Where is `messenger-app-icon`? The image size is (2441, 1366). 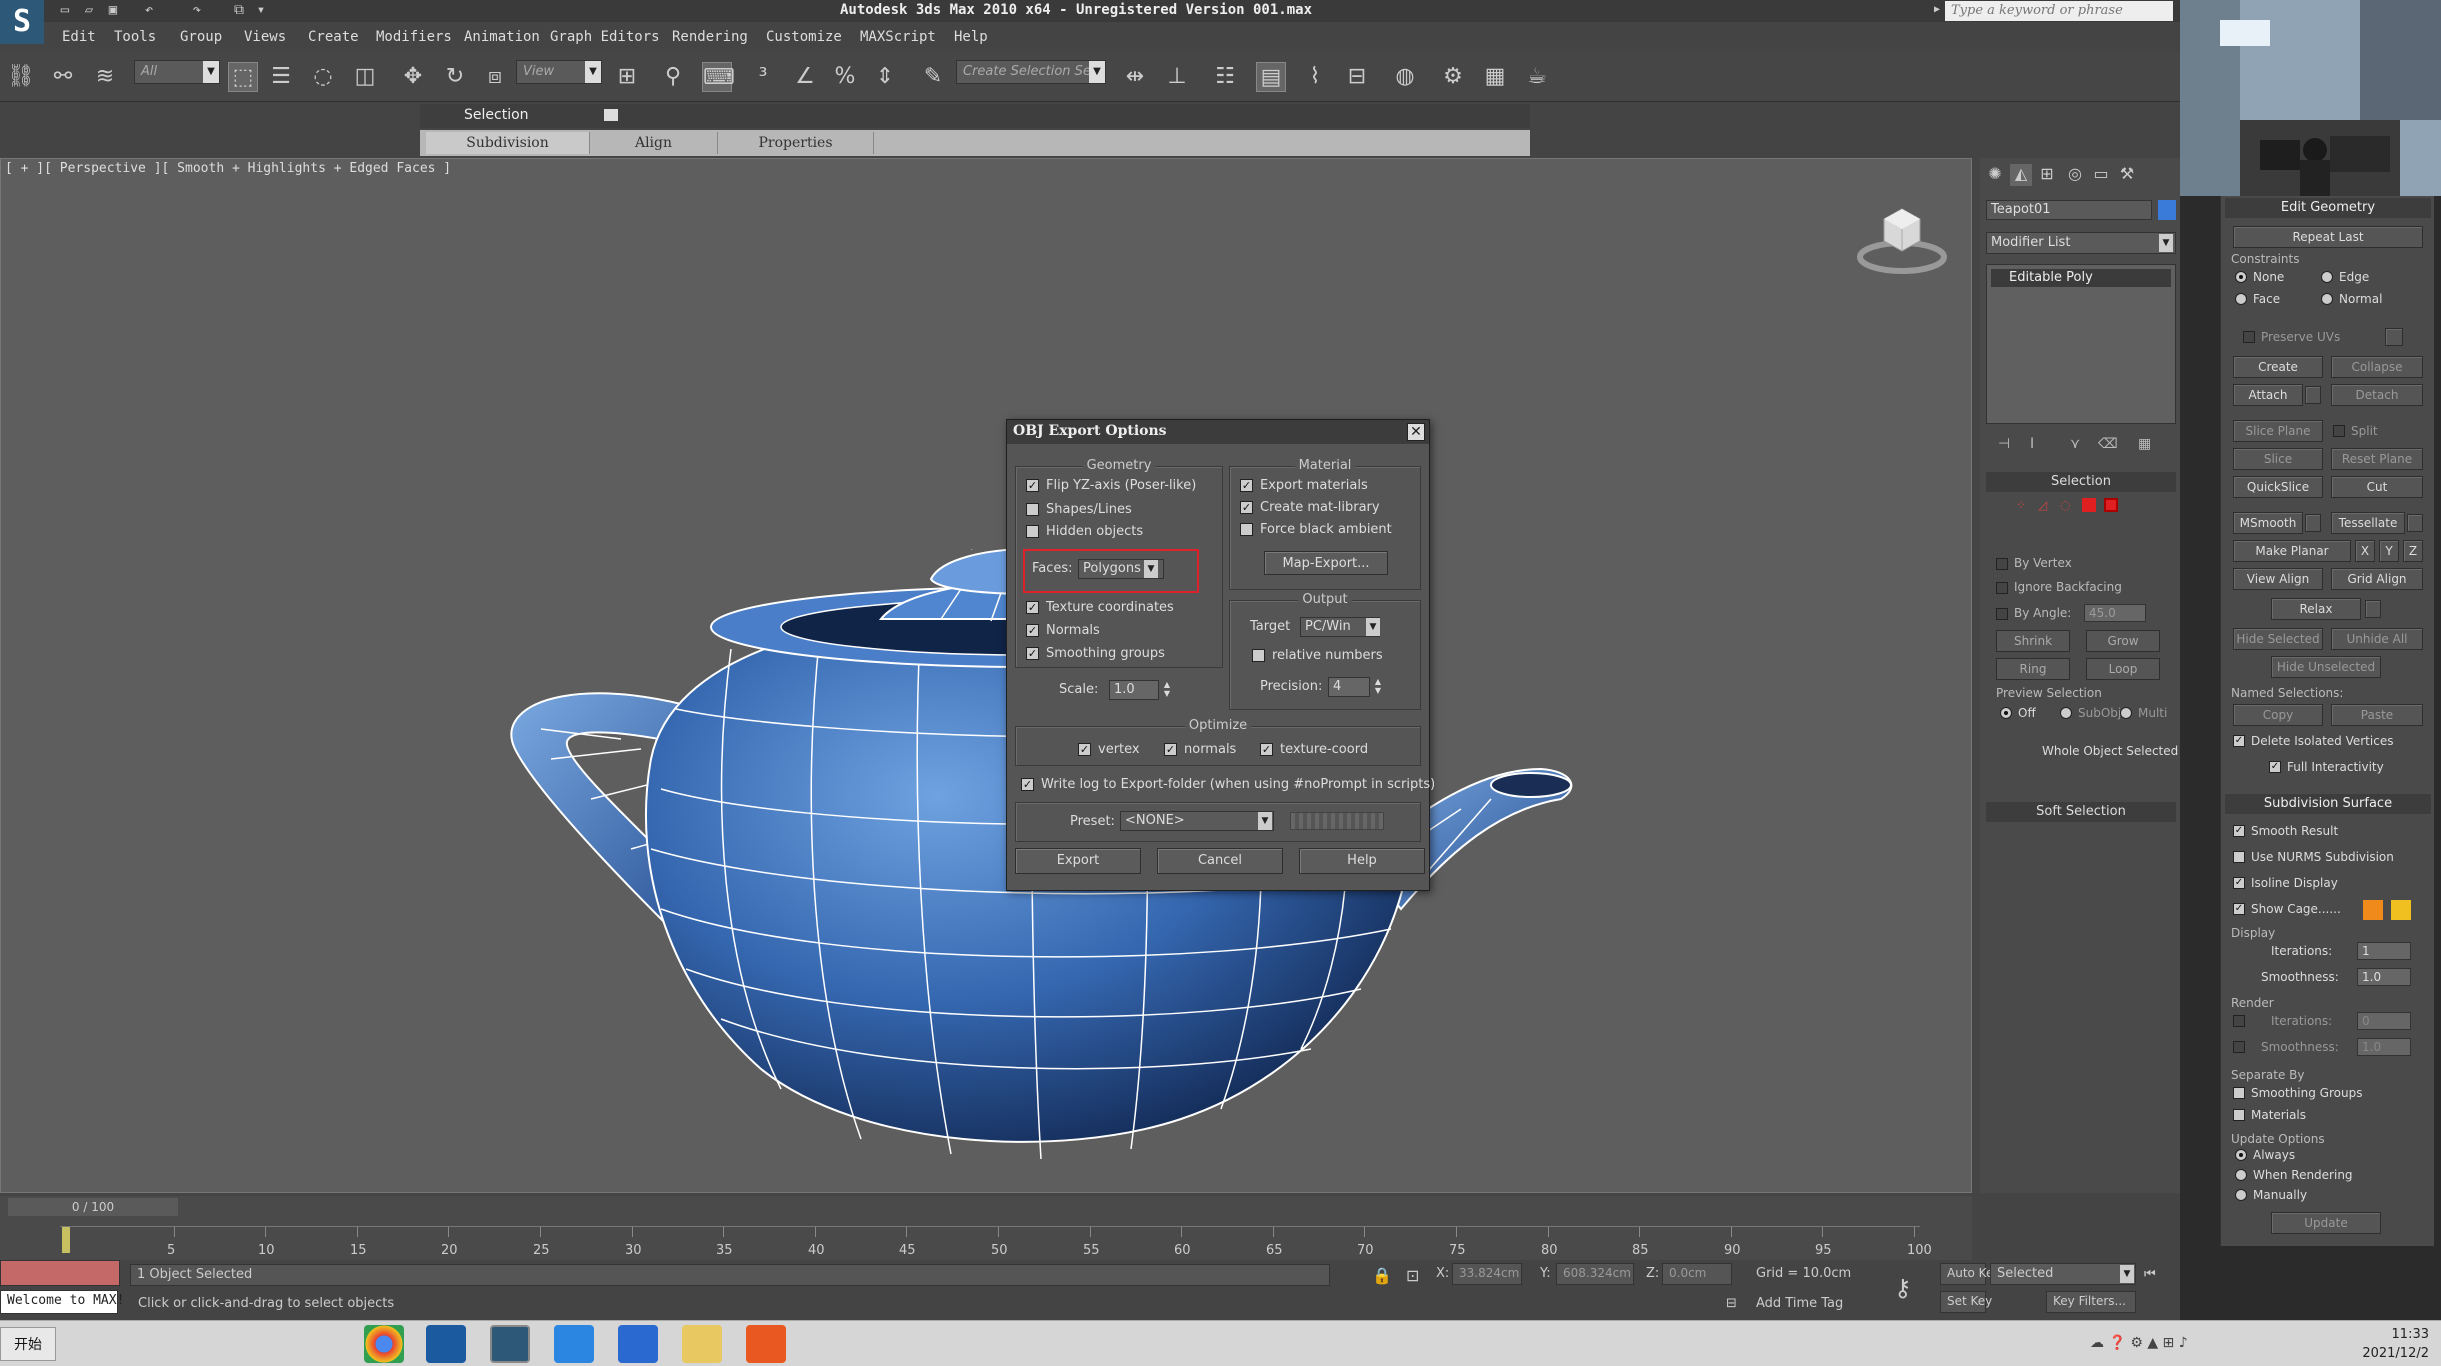 messenger-app-icon is located at coordinates (574, 1344).